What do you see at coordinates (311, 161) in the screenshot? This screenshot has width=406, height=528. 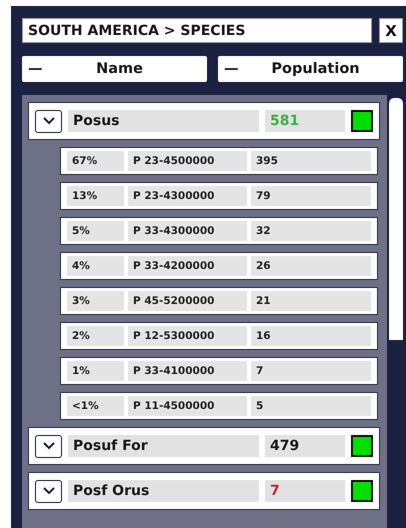 I see `count-cell: 395` at bounding box center [311, 161].